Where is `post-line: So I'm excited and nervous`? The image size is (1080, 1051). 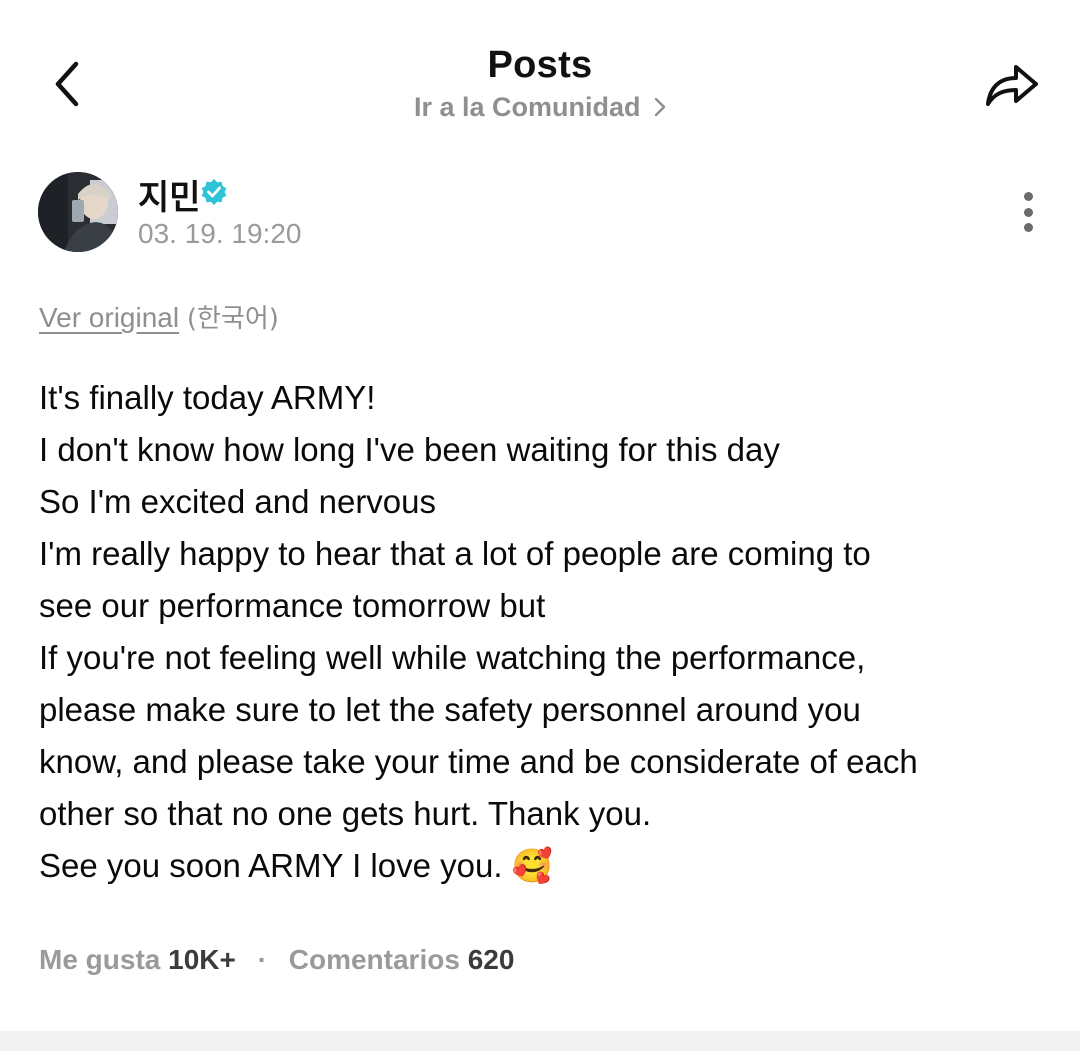 post-line: So I'm excited and nervous is located at coordinates (238, 501).